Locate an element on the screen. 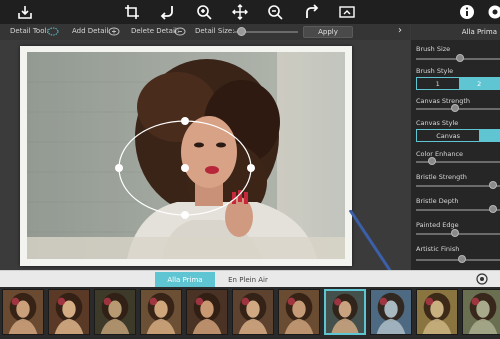  bristle-strength-slider-track is located at coordinates (458, 186).